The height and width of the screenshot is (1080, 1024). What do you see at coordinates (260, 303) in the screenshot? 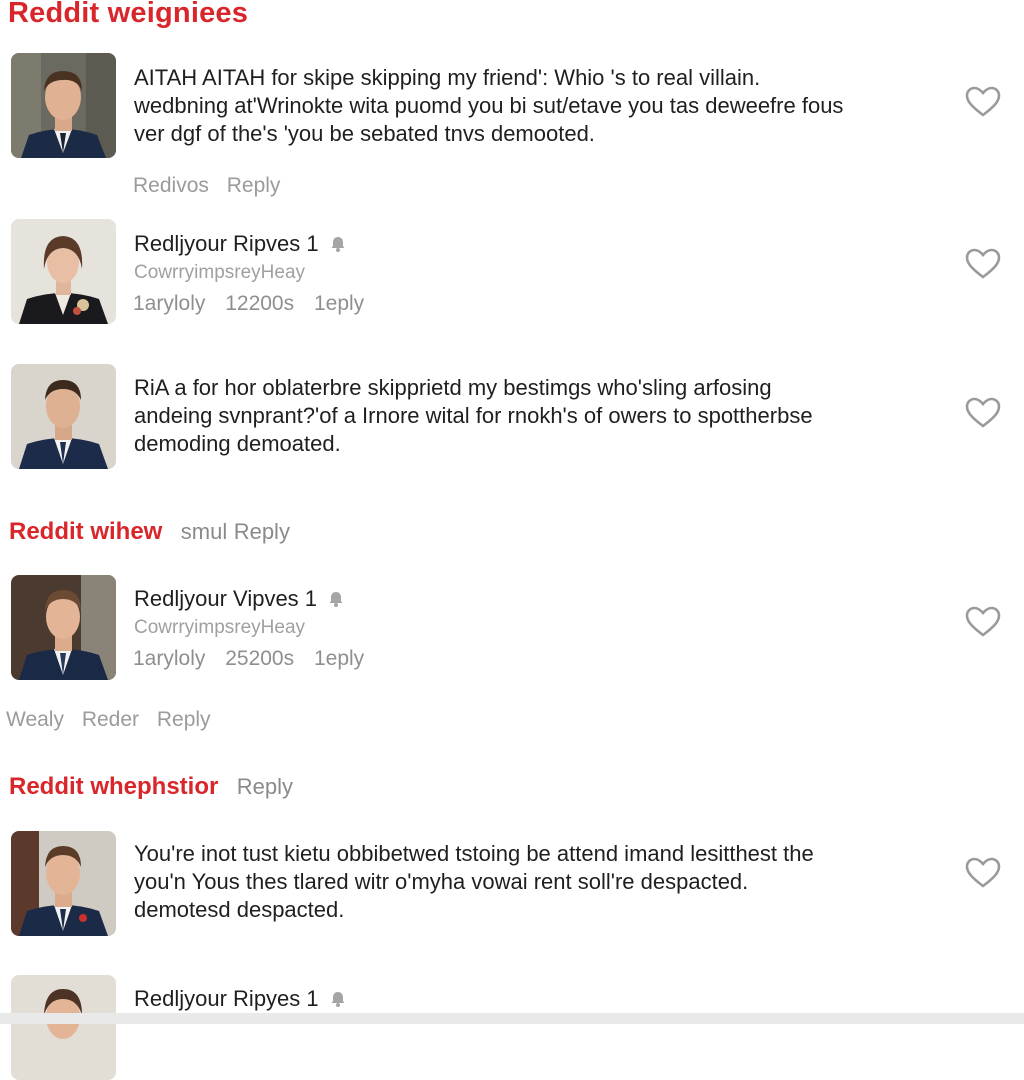
I see `stat-item: 12200s` at bounding box center [260, 303].